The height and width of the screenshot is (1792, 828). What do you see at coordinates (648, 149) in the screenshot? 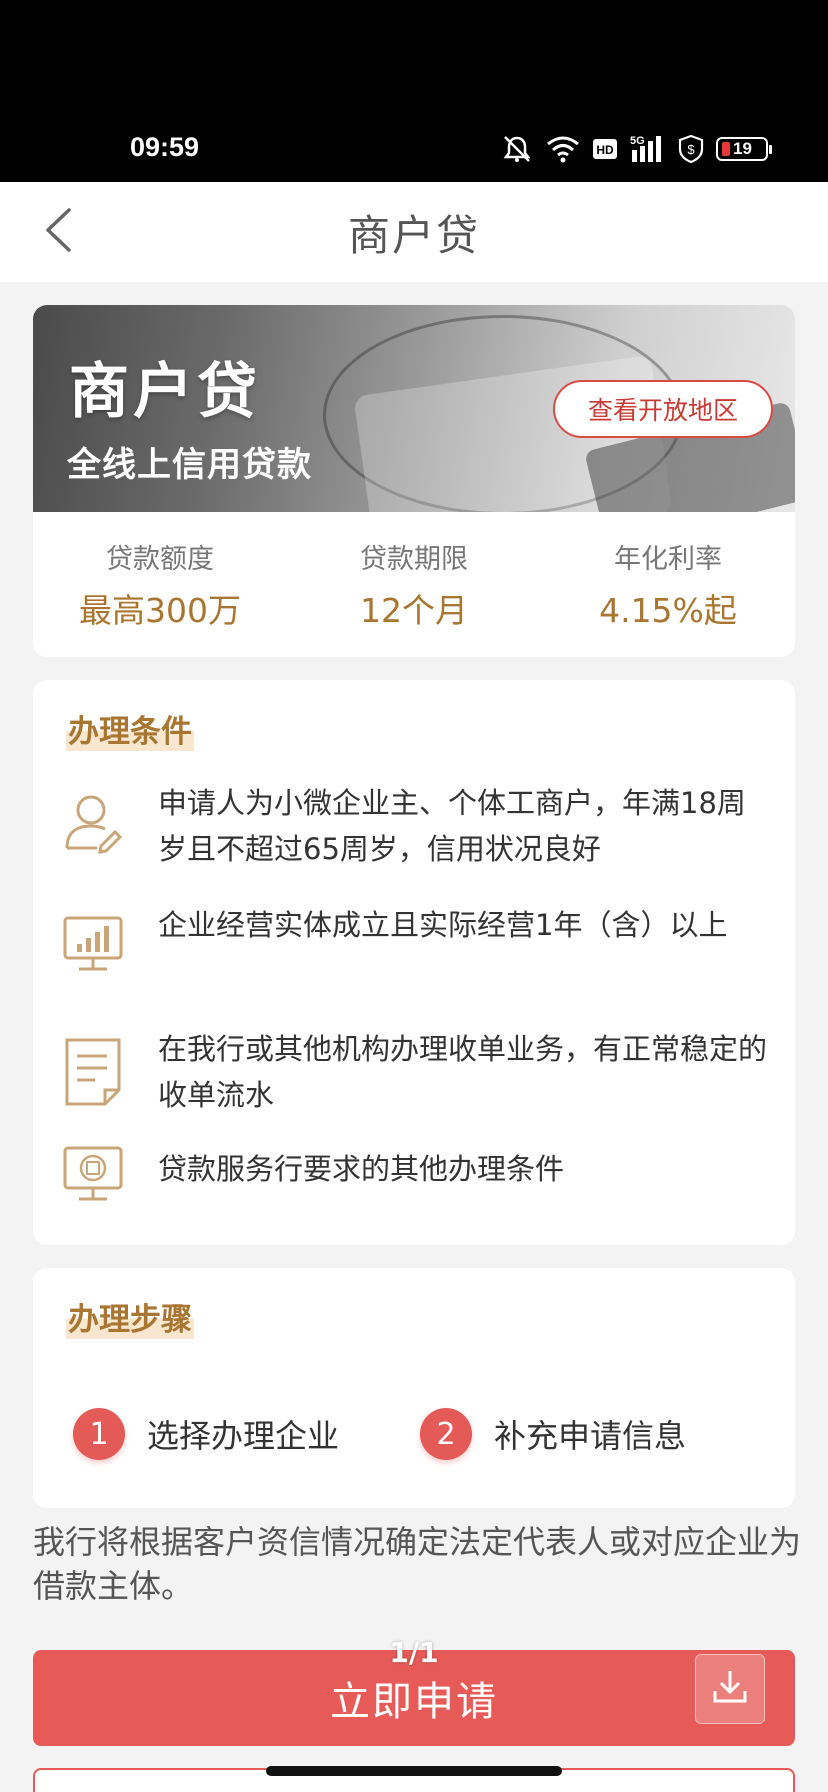
I see `signal-icon: 5G` at bounding box center [648, 149].